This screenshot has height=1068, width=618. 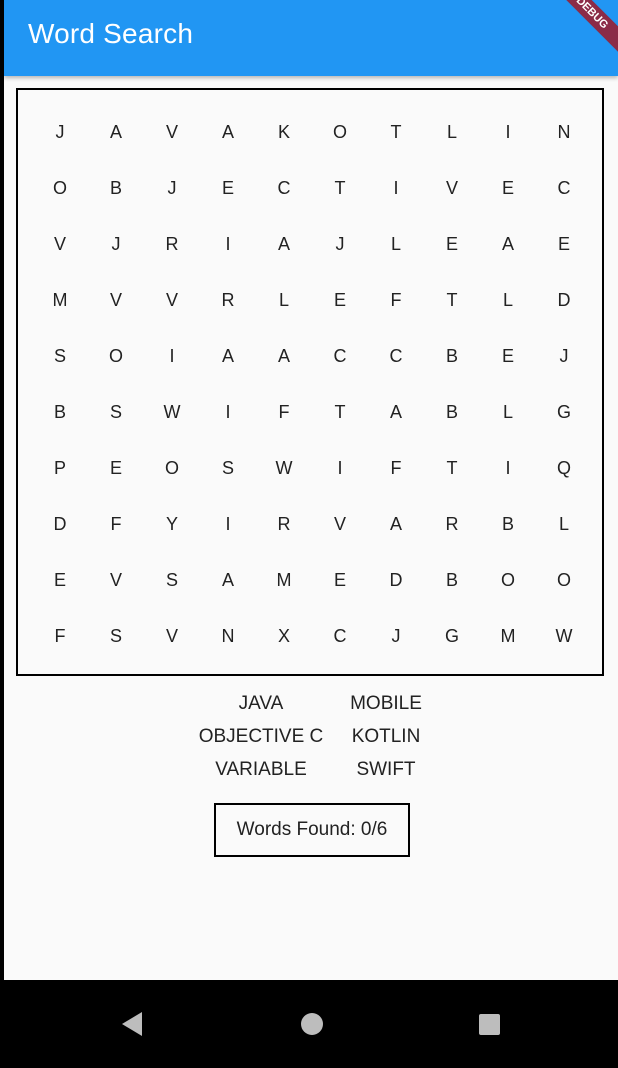 I want to click on grid-cell: X, so click(x=284, y=636).